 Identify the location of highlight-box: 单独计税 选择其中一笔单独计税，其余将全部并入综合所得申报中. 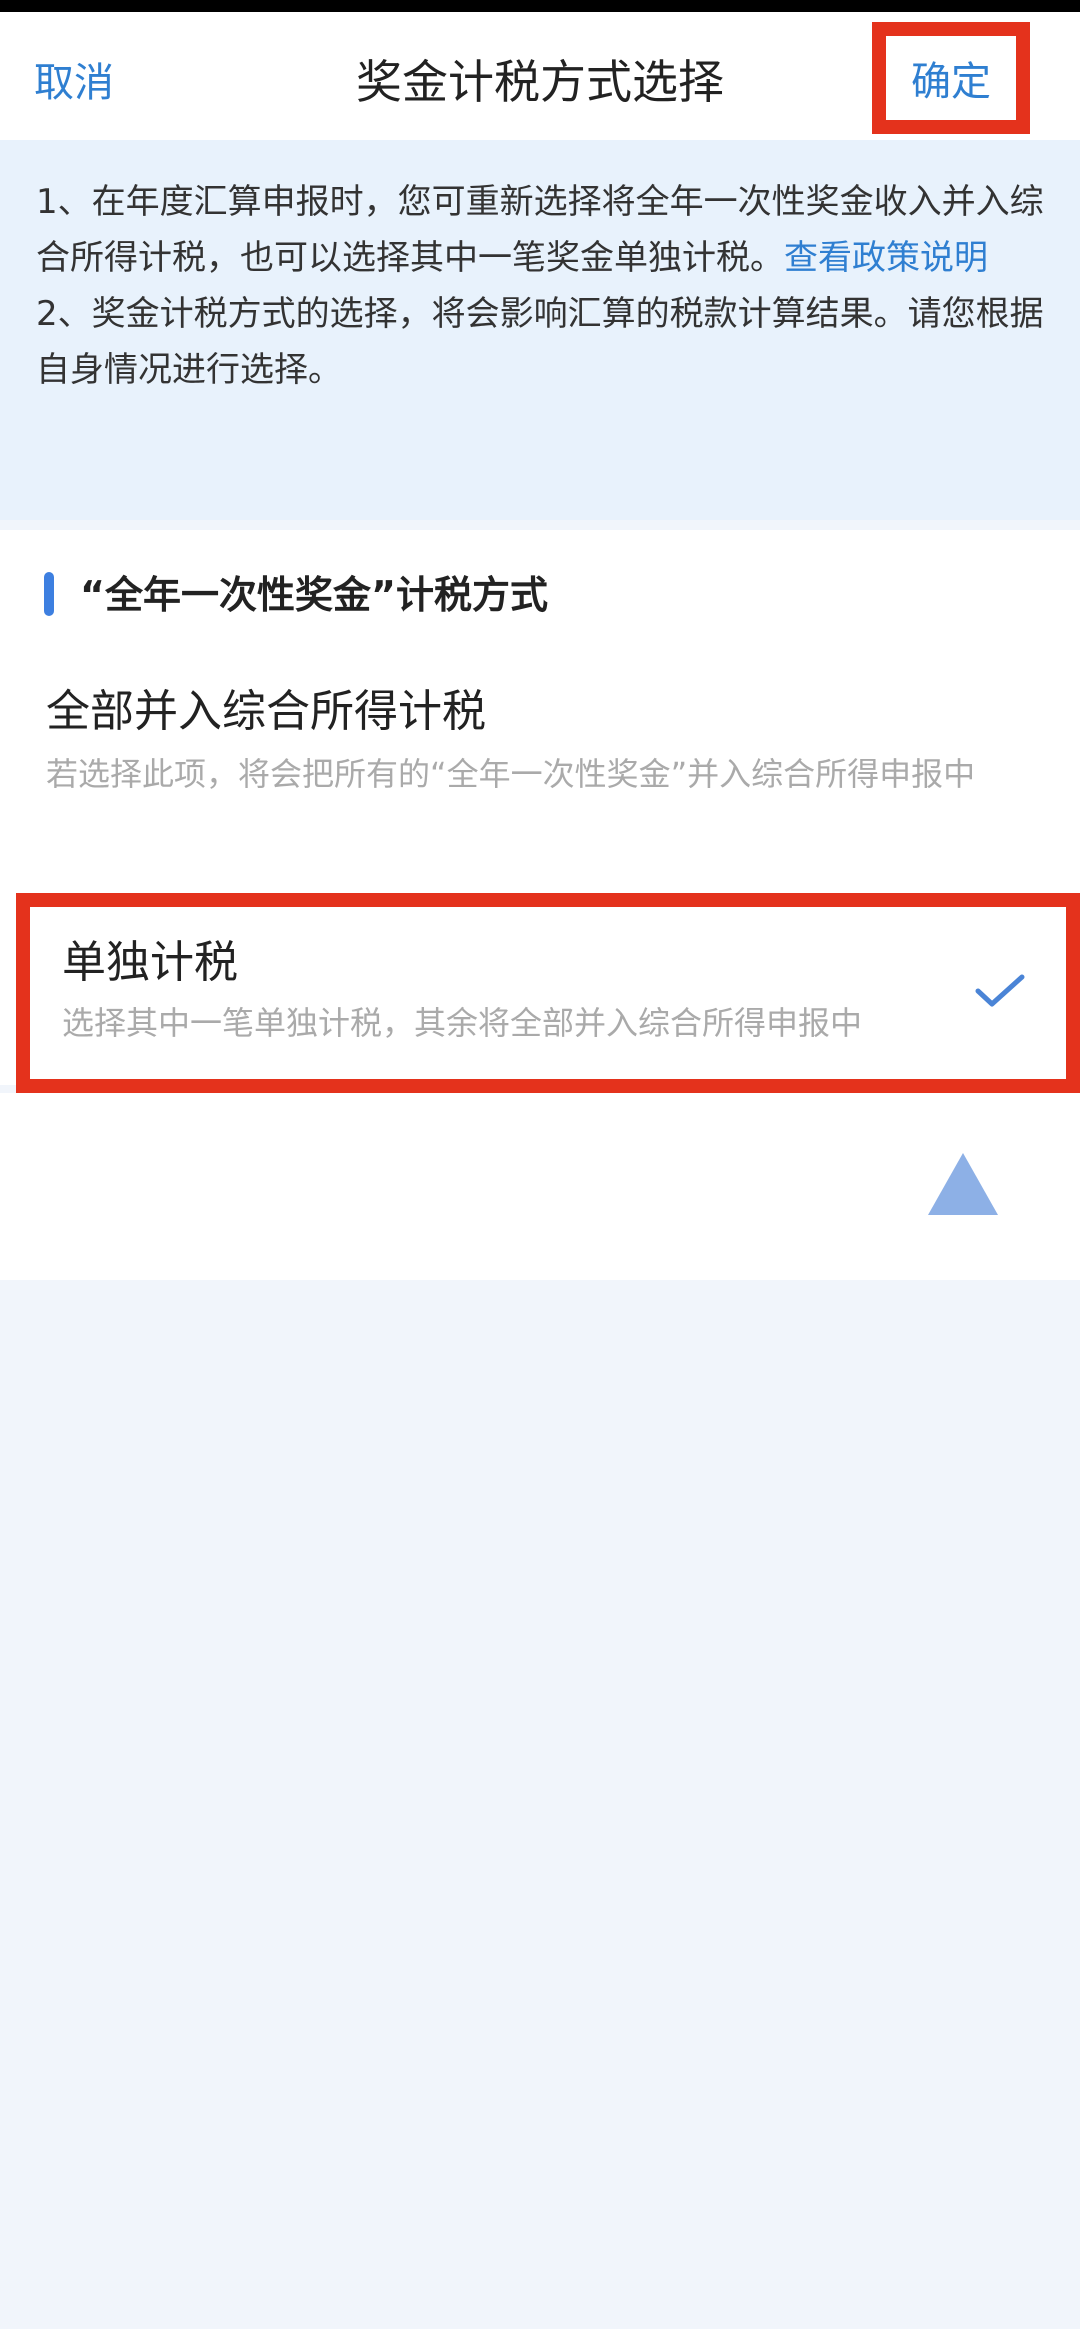
(548, 993).